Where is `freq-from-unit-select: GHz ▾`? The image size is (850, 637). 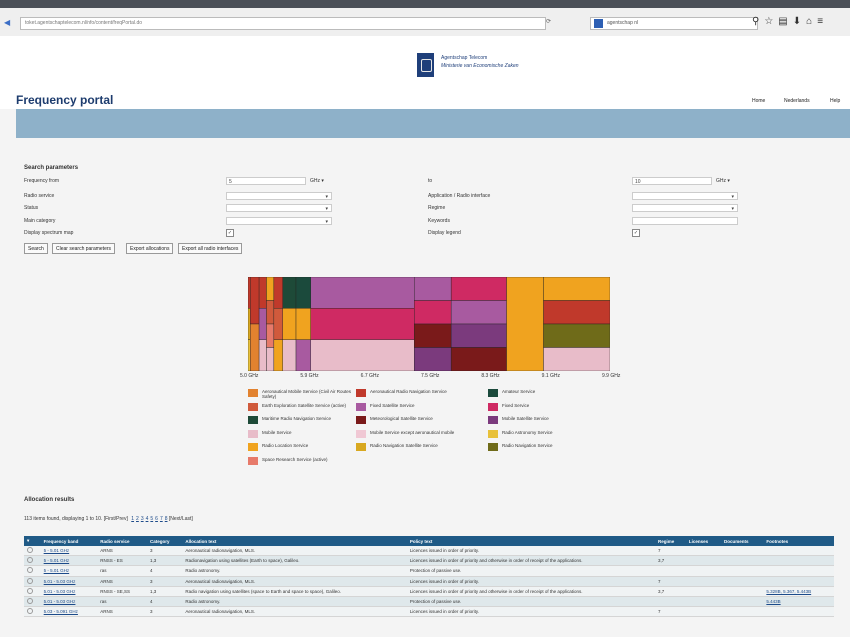
freq-from-unit-select: GHz ▾ is located at coordinates (317, 181).